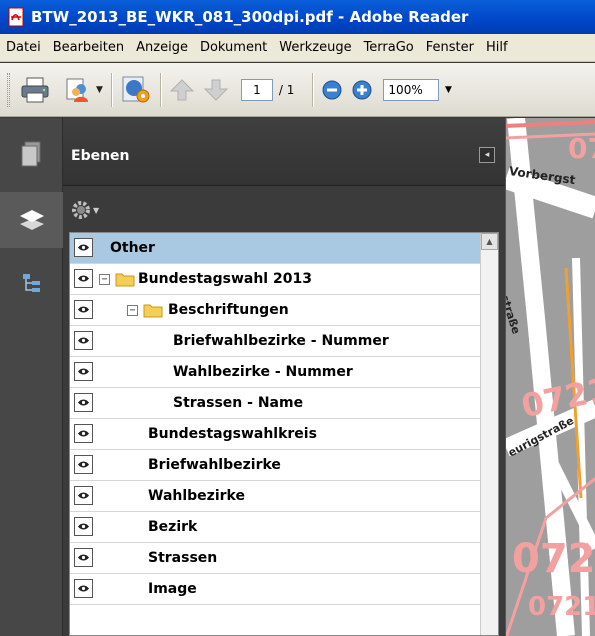 The width and height of the screenshot is (595, 636). I want to click on layer-row-strassen-name: Strassen - Name, so click(275, 403).